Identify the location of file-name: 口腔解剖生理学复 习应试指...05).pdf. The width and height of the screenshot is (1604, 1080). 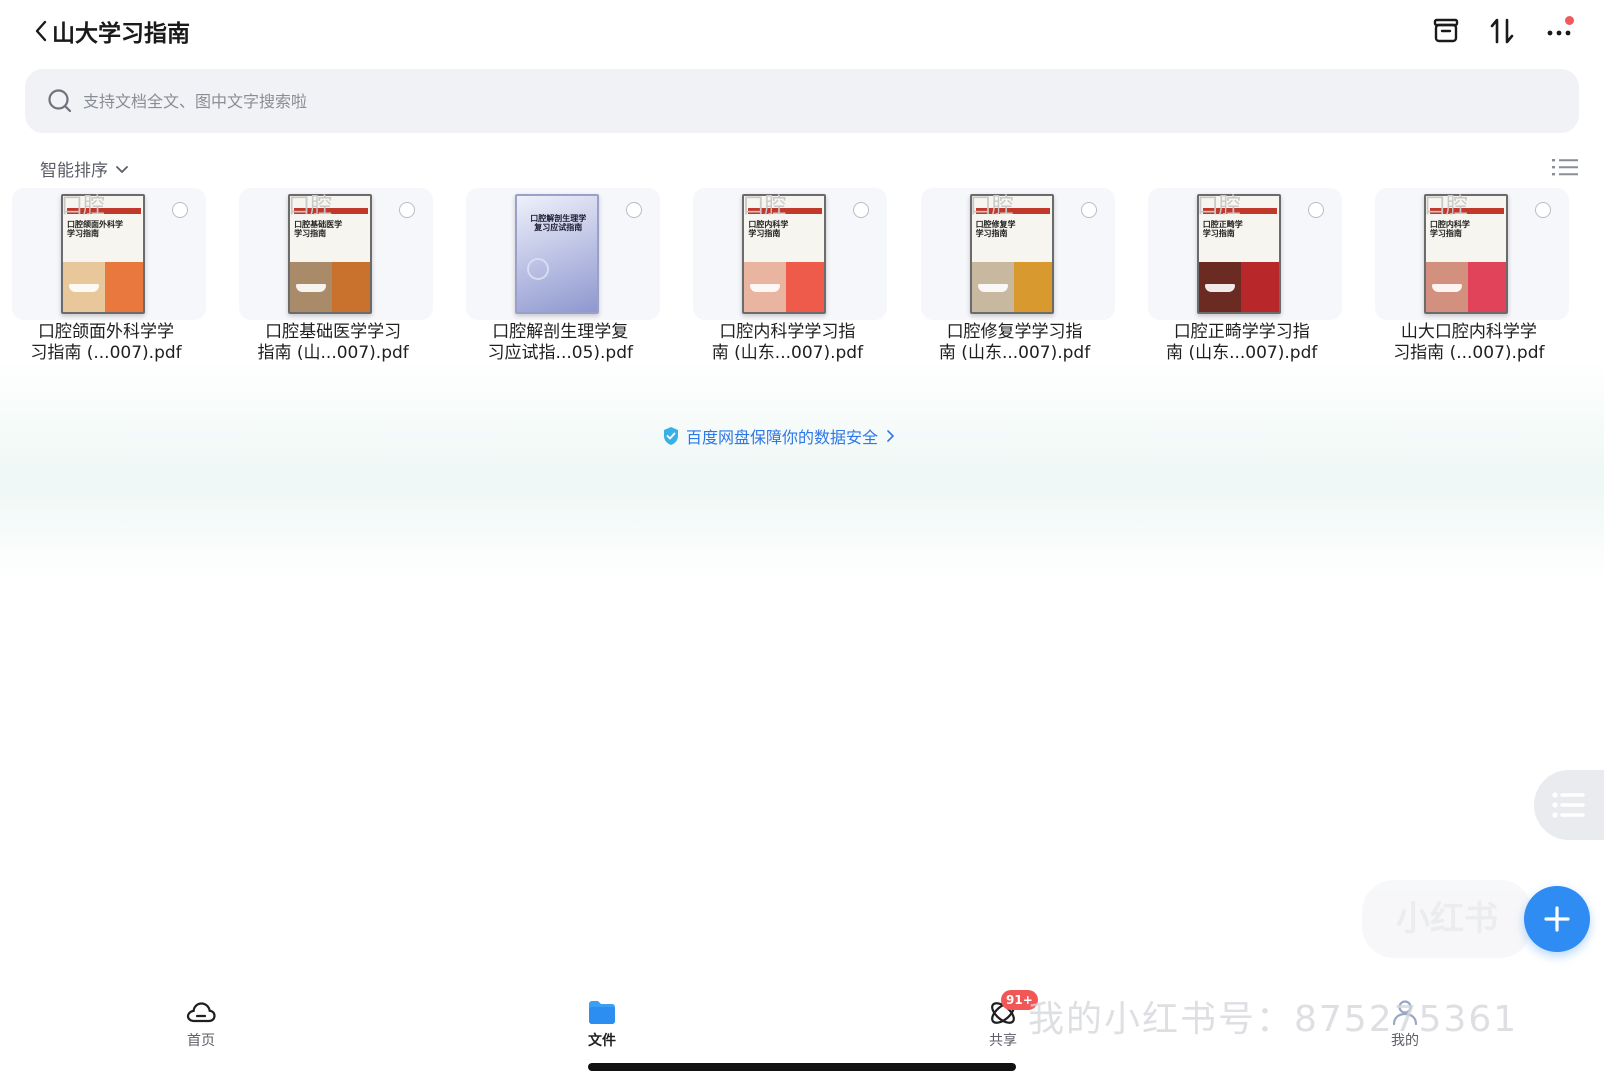
(560, 342).